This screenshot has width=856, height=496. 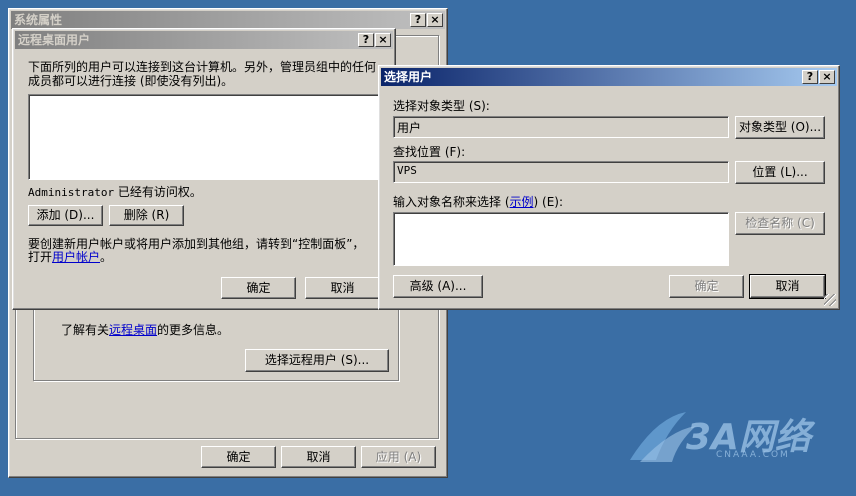 What do you see at coordinates (609, 77) in the screenshot?
I see `select-users-titlebar: 选择用户 ? ×` at bounding box center [609, 77].